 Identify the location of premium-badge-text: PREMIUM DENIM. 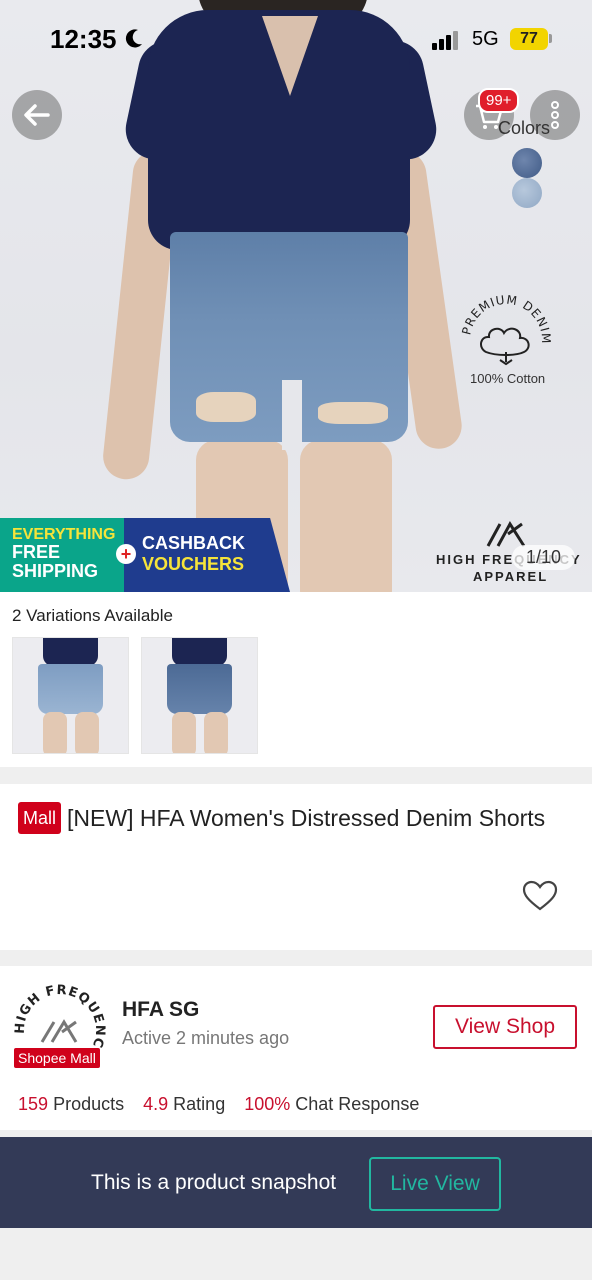
(505, 319).